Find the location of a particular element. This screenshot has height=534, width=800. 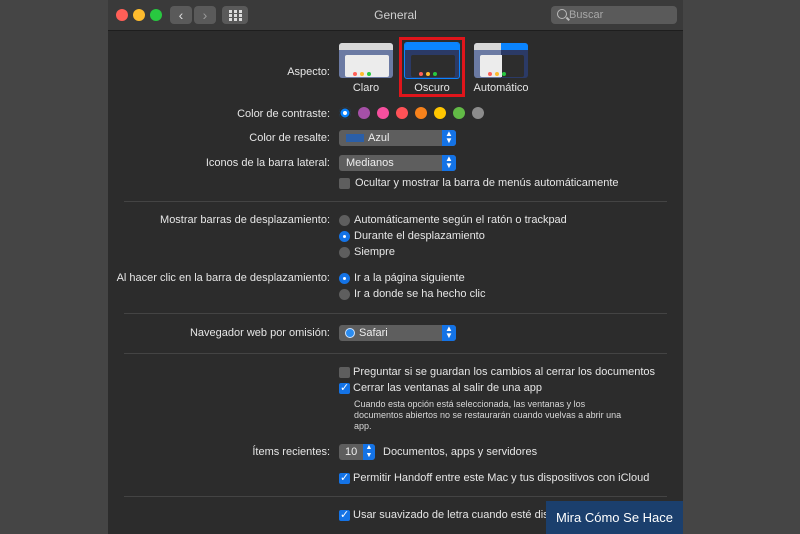

search-box is located at coordinates (614, 15).